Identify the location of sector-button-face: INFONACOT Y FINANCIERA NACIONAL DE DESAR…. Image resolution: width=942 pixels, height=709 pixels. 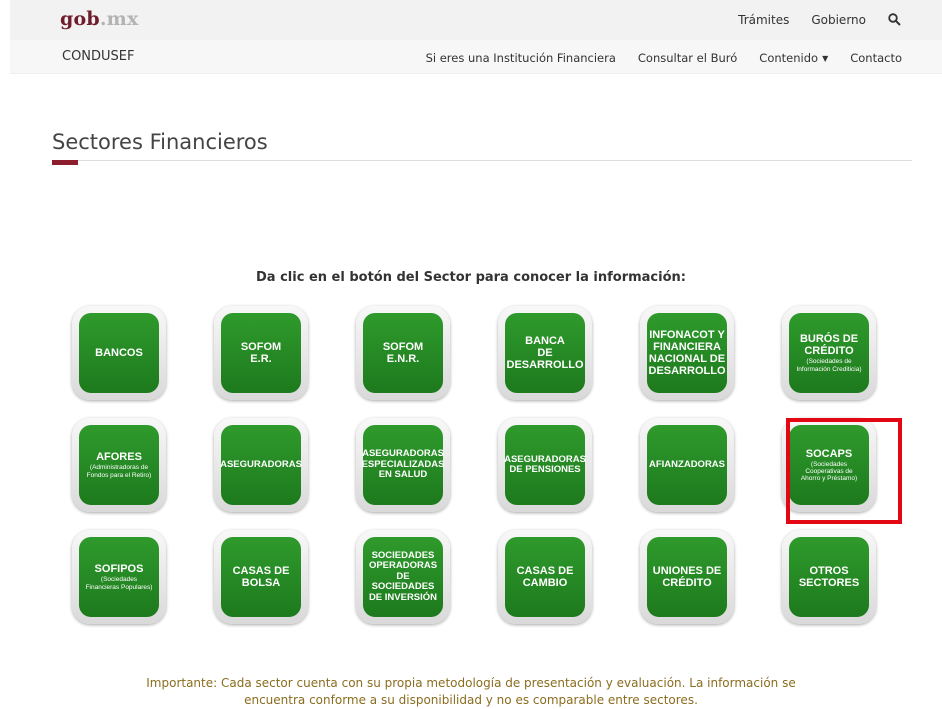
(687, 353).